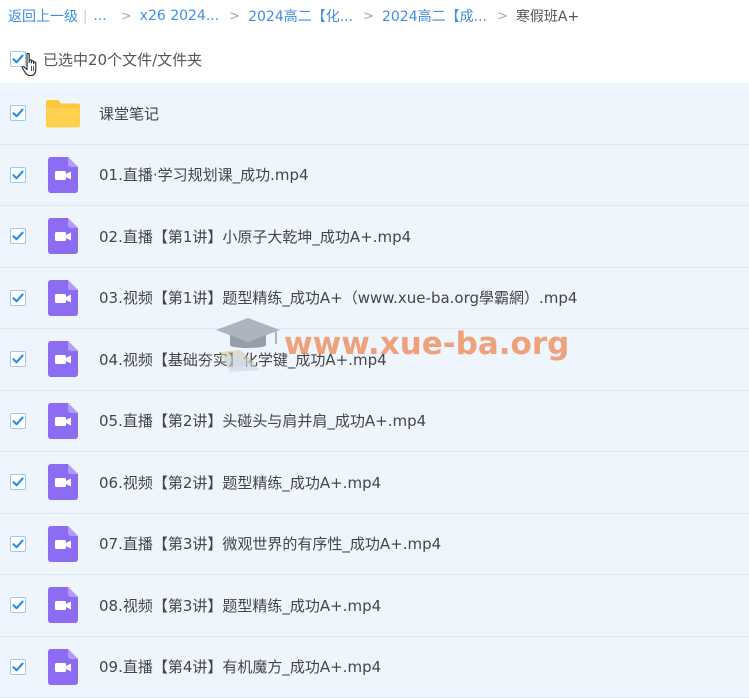  What do you see at coordinates (30, 65) in the screenshot?
I see `hand-cursor-icon` at bounding box center [30, 65].